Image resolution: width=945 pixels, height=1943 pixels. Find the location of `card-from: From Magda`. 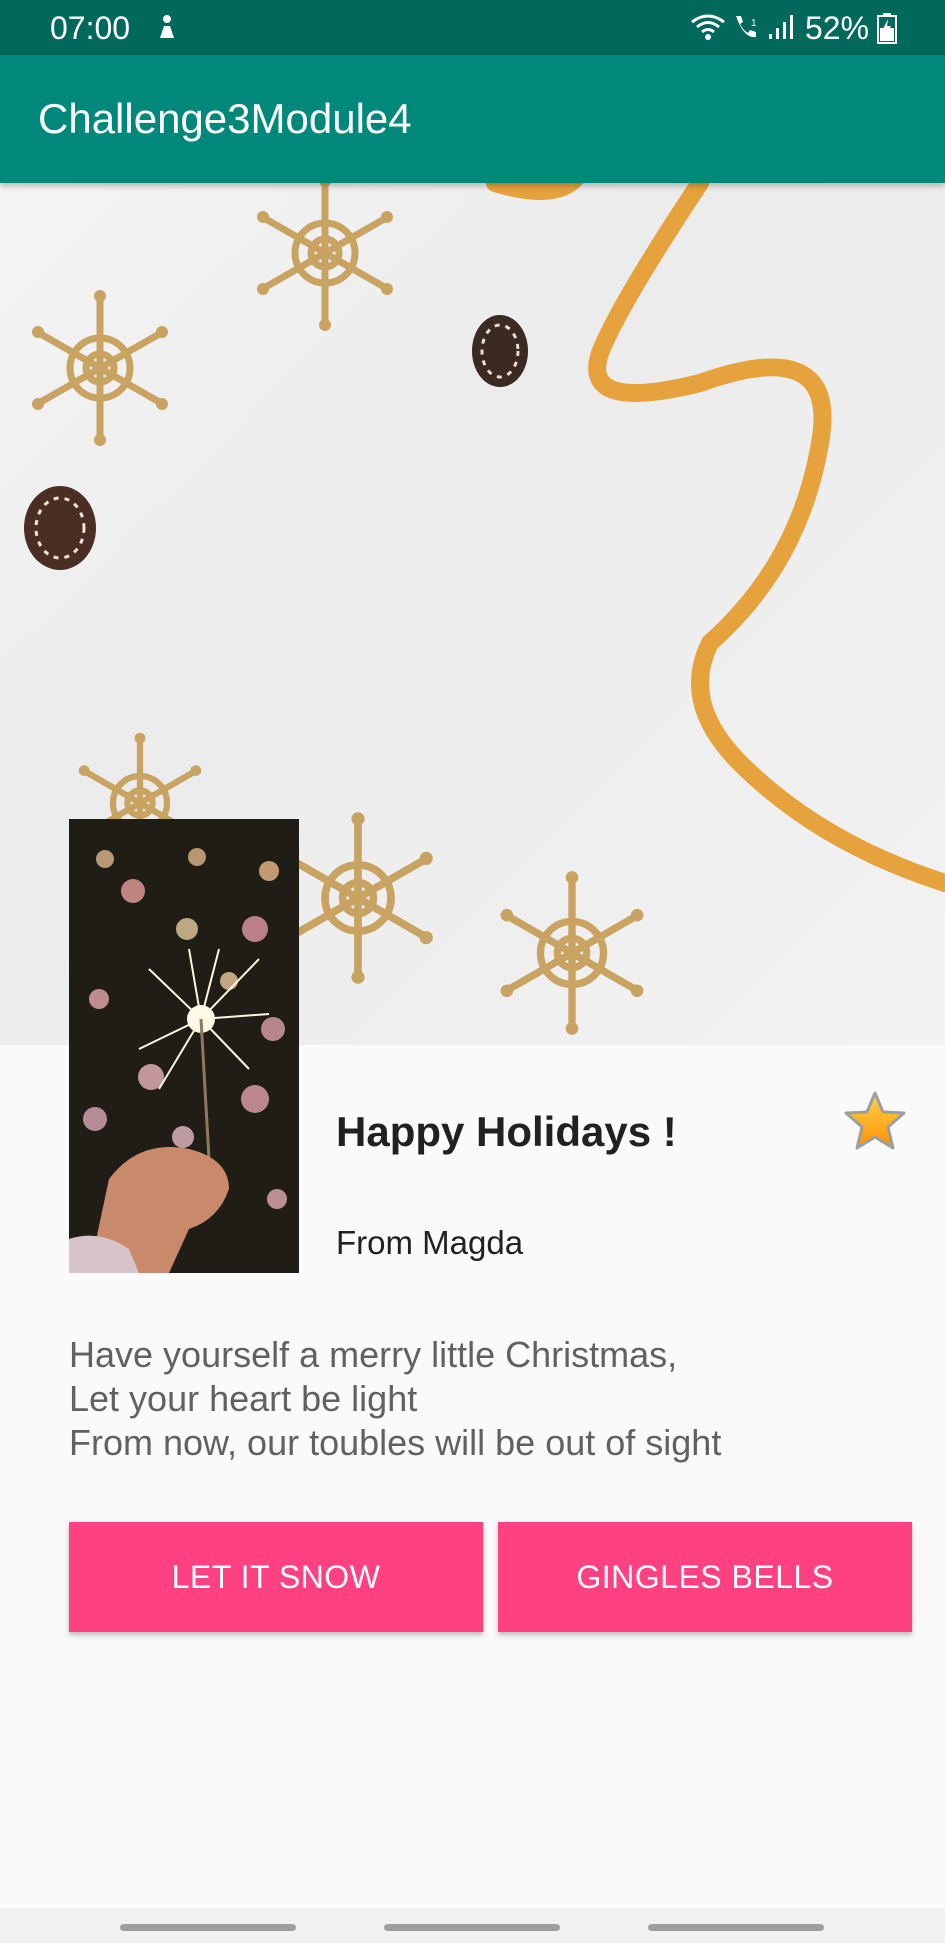

card-from: From Magda is located at coordinates (430, 1242).